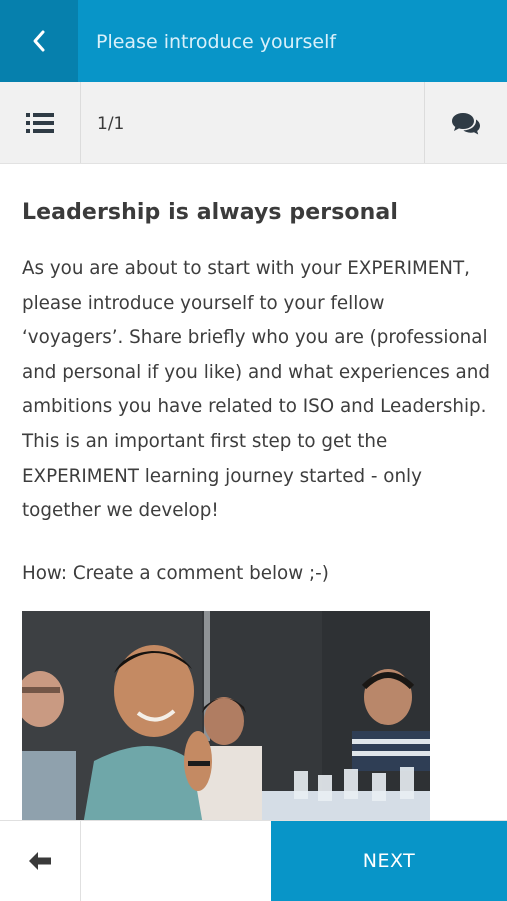  What do you see at coordinates (111, 124) in the screenshot?
I see `page-counter: 1/1` at bounding box center [111, 124].